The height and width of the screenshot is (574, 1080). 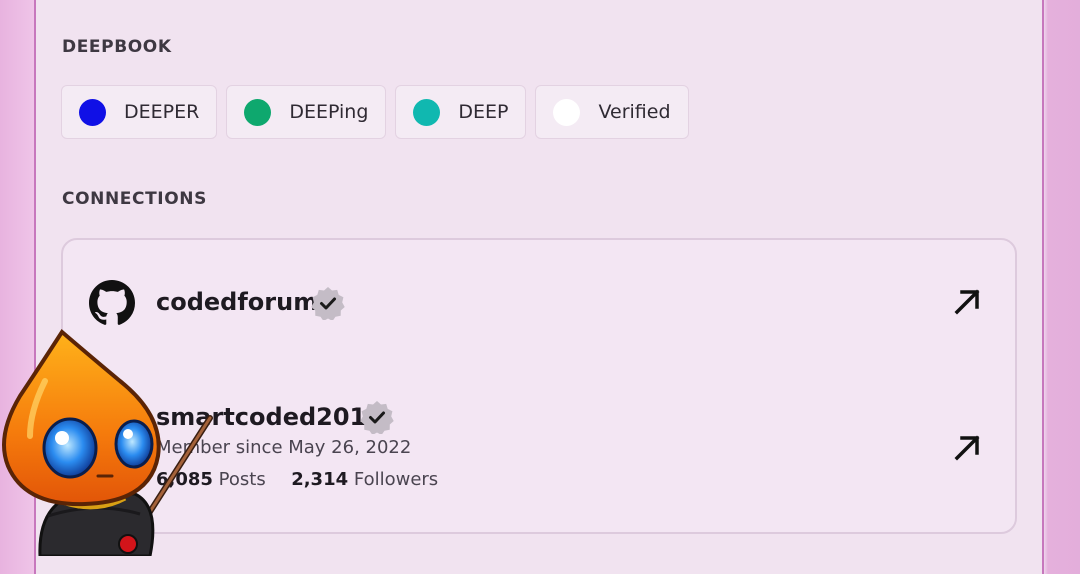 What do you see at coordinates (634, 112) in the screenshot?
I see `role-label: Verified` at bounding box center [634, 112].